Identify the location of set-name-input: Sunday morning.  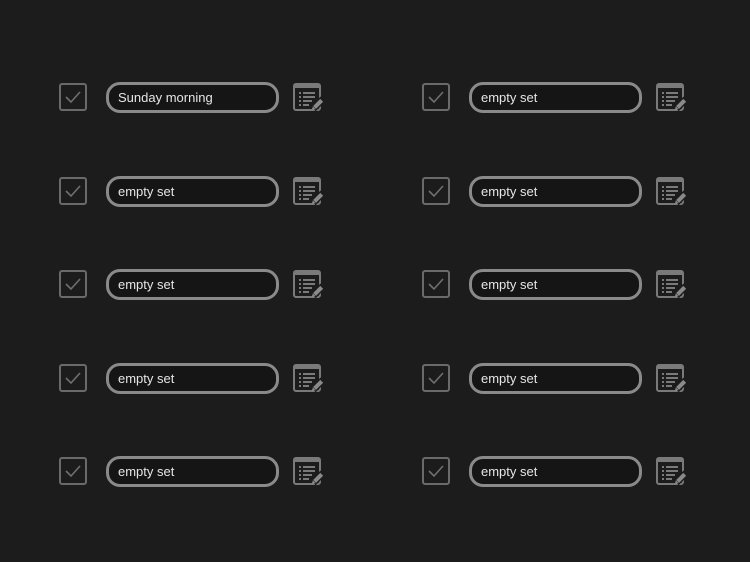
(192, 97).